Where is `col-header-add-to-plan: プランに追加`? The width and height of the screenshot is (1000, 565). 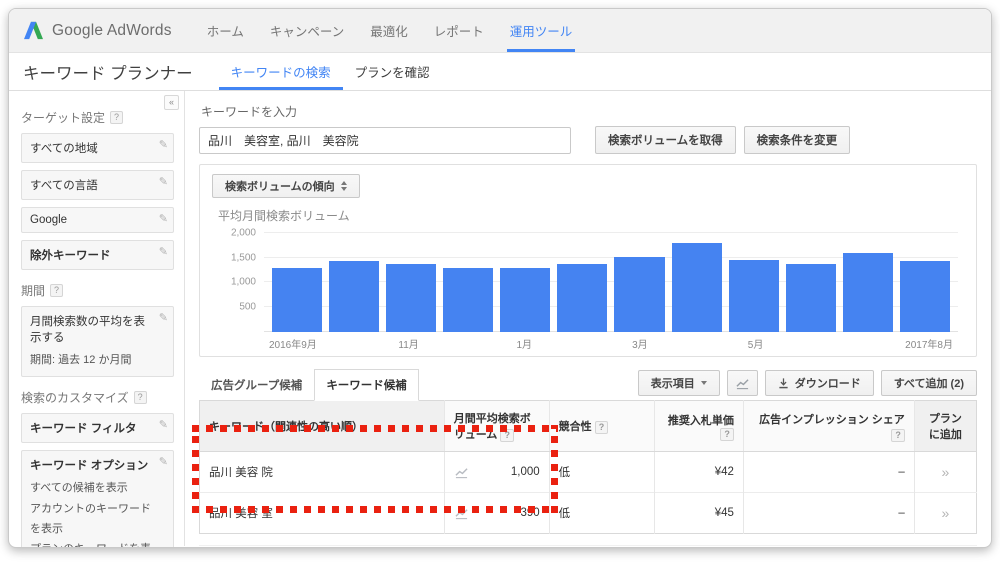 col-header-add-to-plan: プランに追加 is located at coordinates (945, 426).